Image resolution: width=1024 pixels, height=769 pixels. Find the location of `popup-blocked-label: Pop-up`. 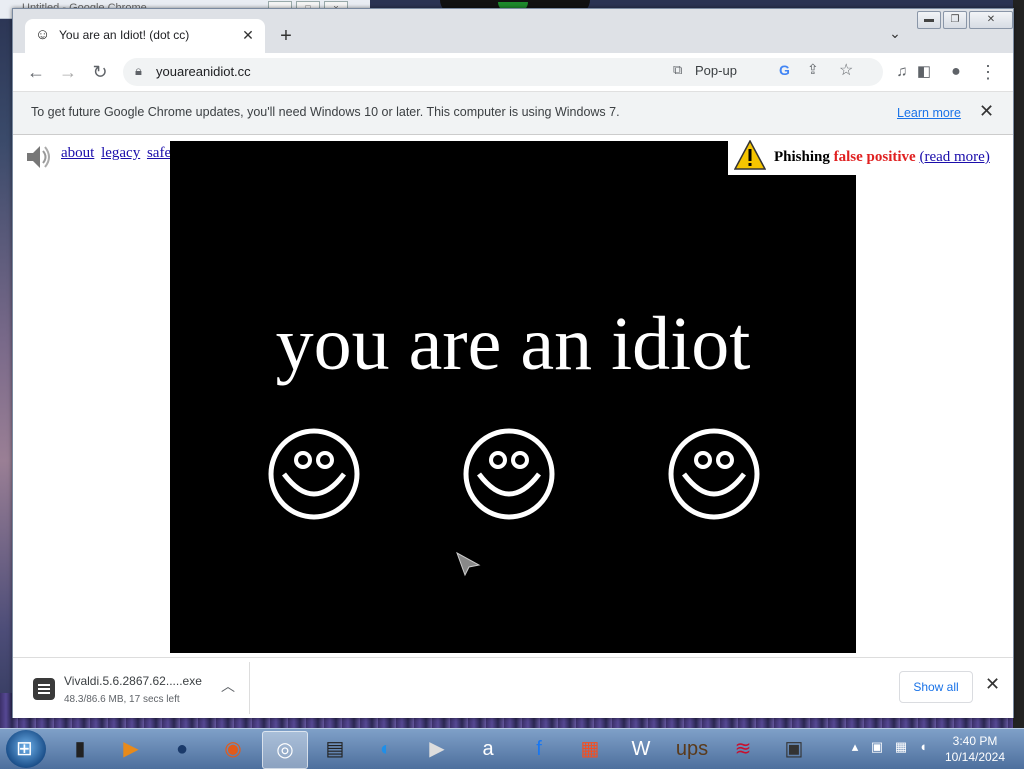

popup-blocked-label: Pop-up is located at coordinates (716, 70).